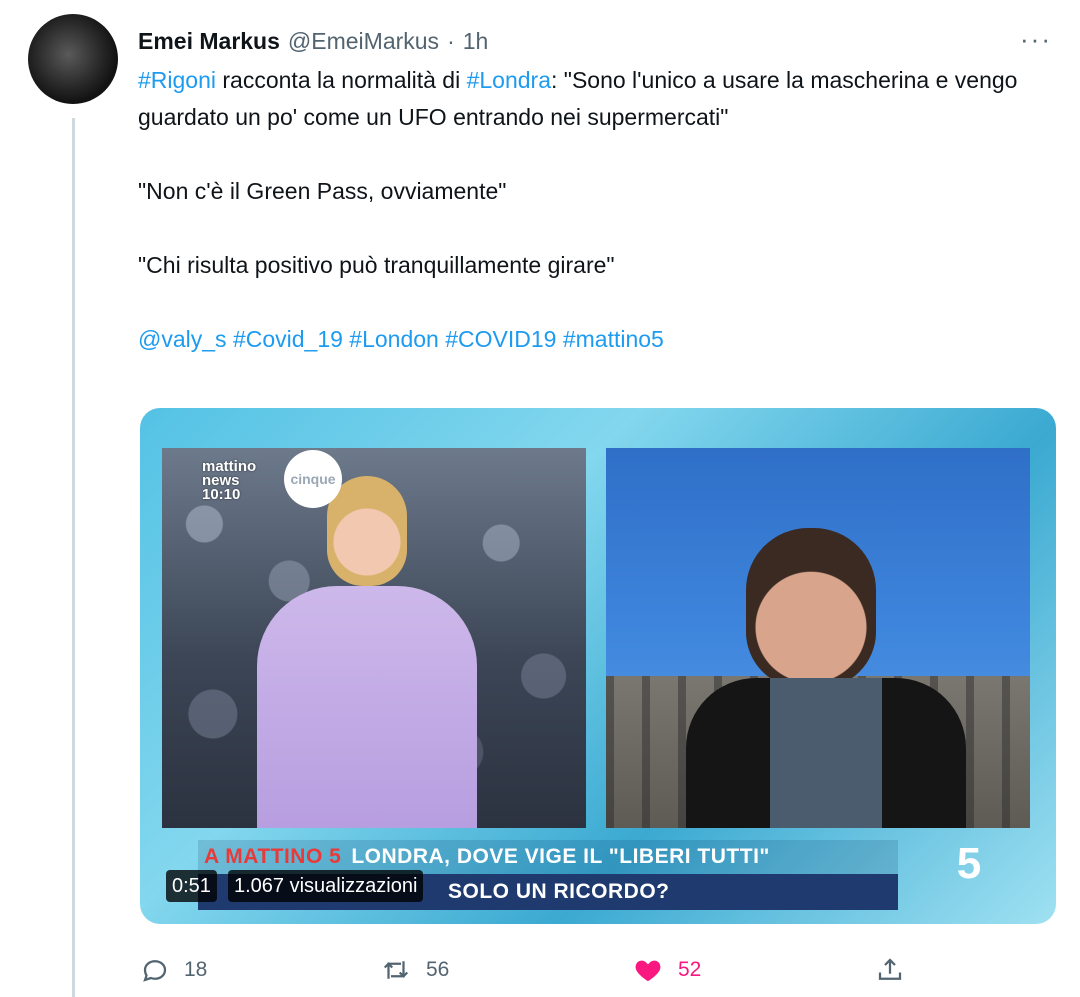  I want to click on guest-head, so click(811, 608).